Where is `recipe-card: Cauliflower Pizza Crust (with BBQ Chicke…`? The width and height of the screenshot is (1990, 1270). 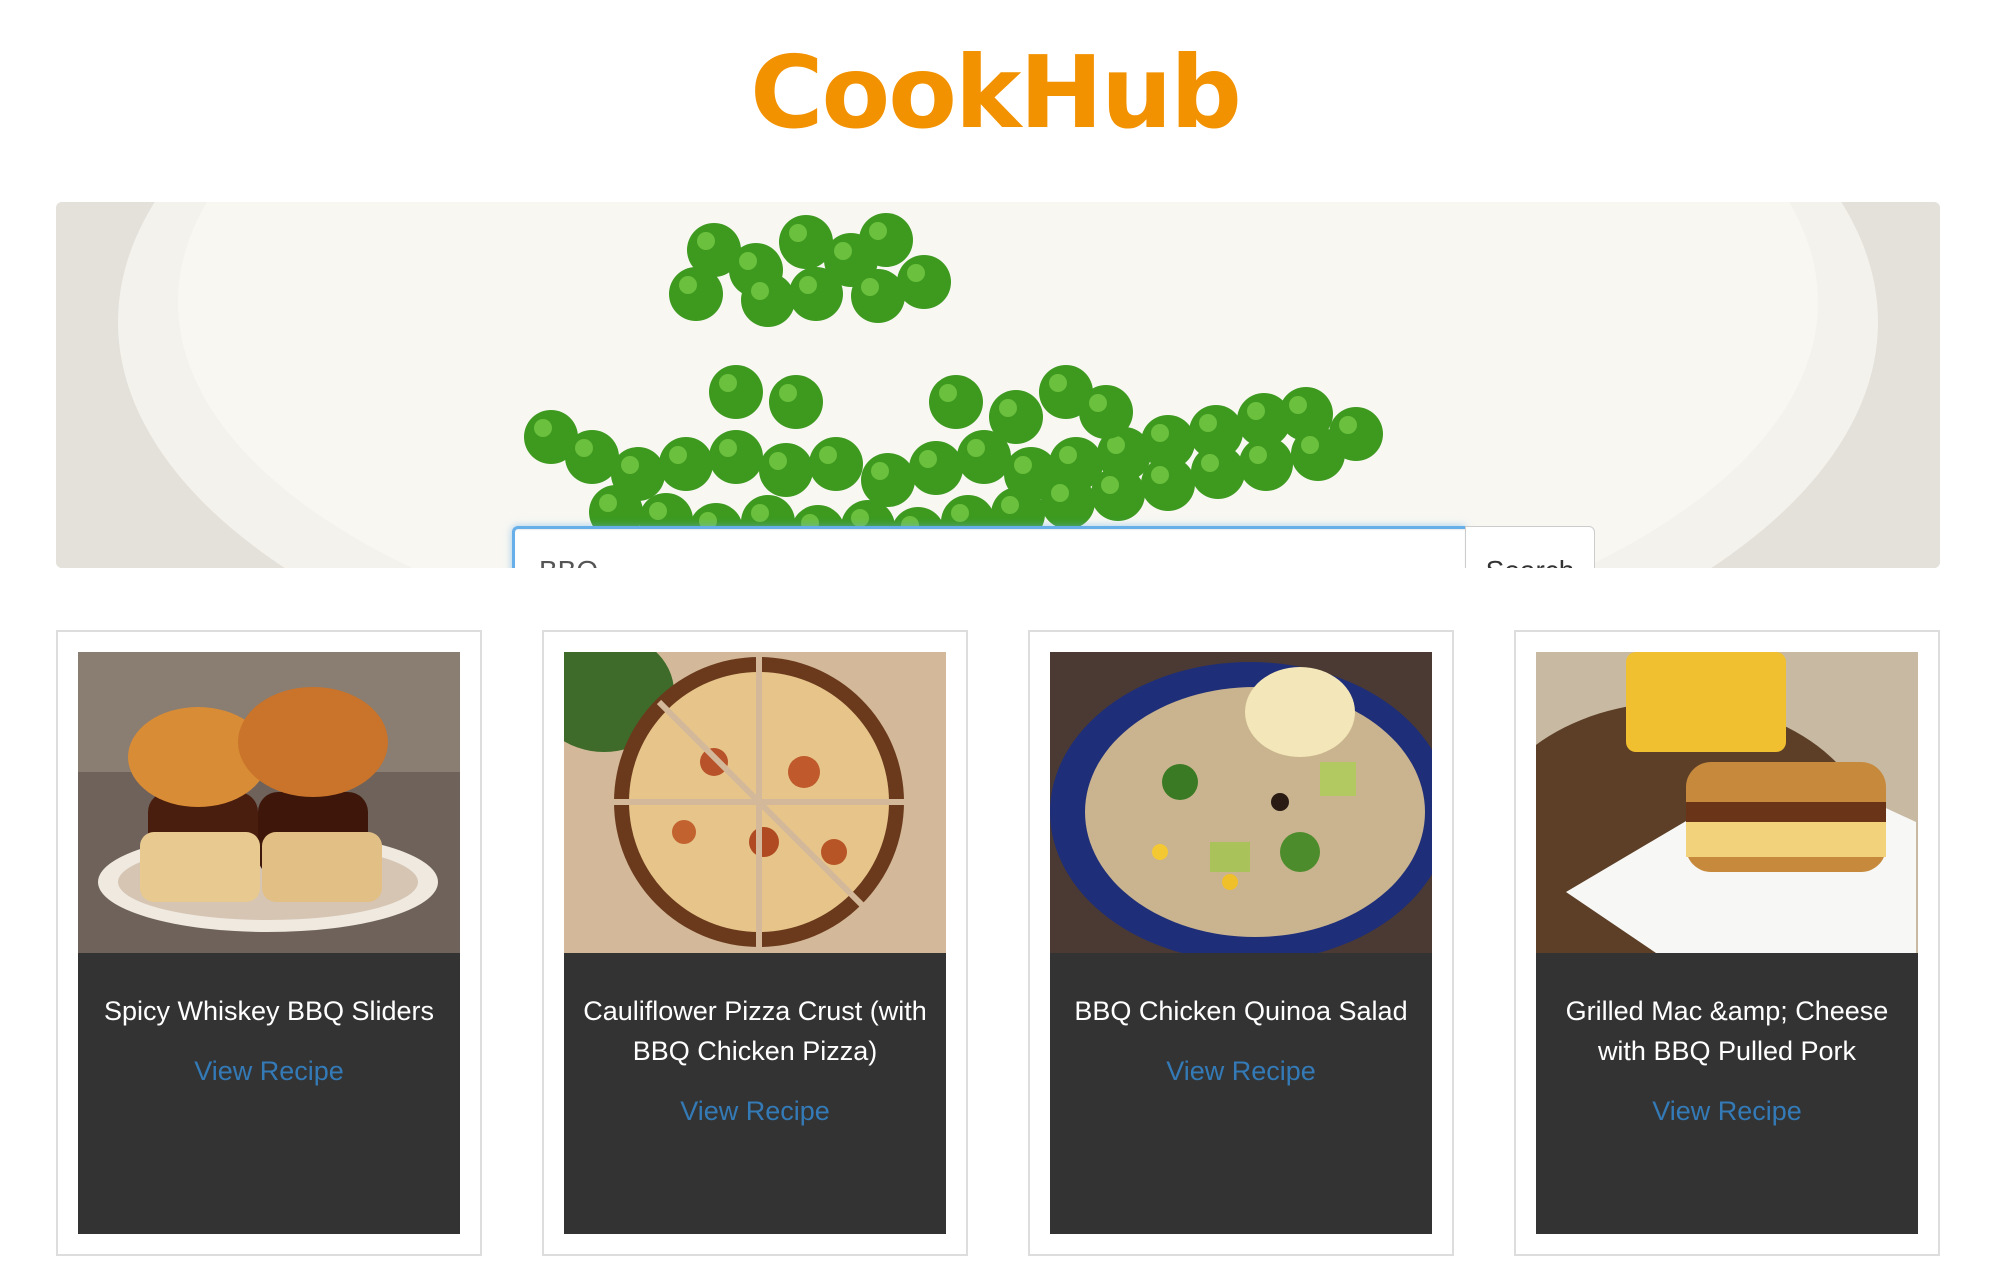
recipe-card: Cauliflower Pizza Crust (with BBQ Chicke… is located at coordinates (755, 943).